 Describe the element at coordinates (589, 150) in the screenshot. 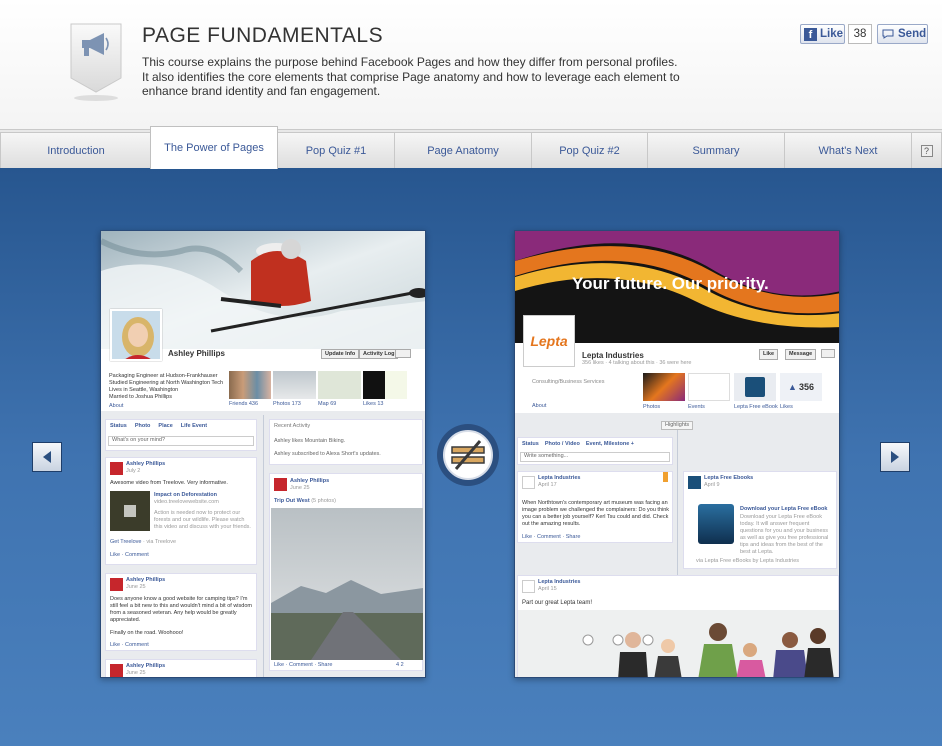

I see `tab-pop-quiz-2: Pop Quiz #2` at that location.